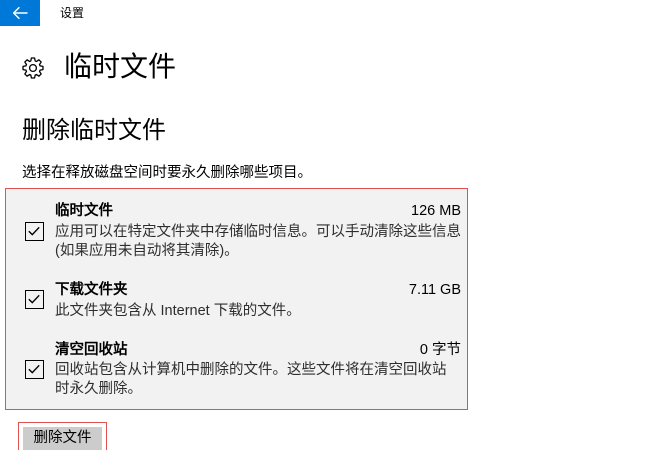 Image resolution: width=666 pixels, height=450 pixels. I want to click on item-title: 清空回收站, so click(91, 350).